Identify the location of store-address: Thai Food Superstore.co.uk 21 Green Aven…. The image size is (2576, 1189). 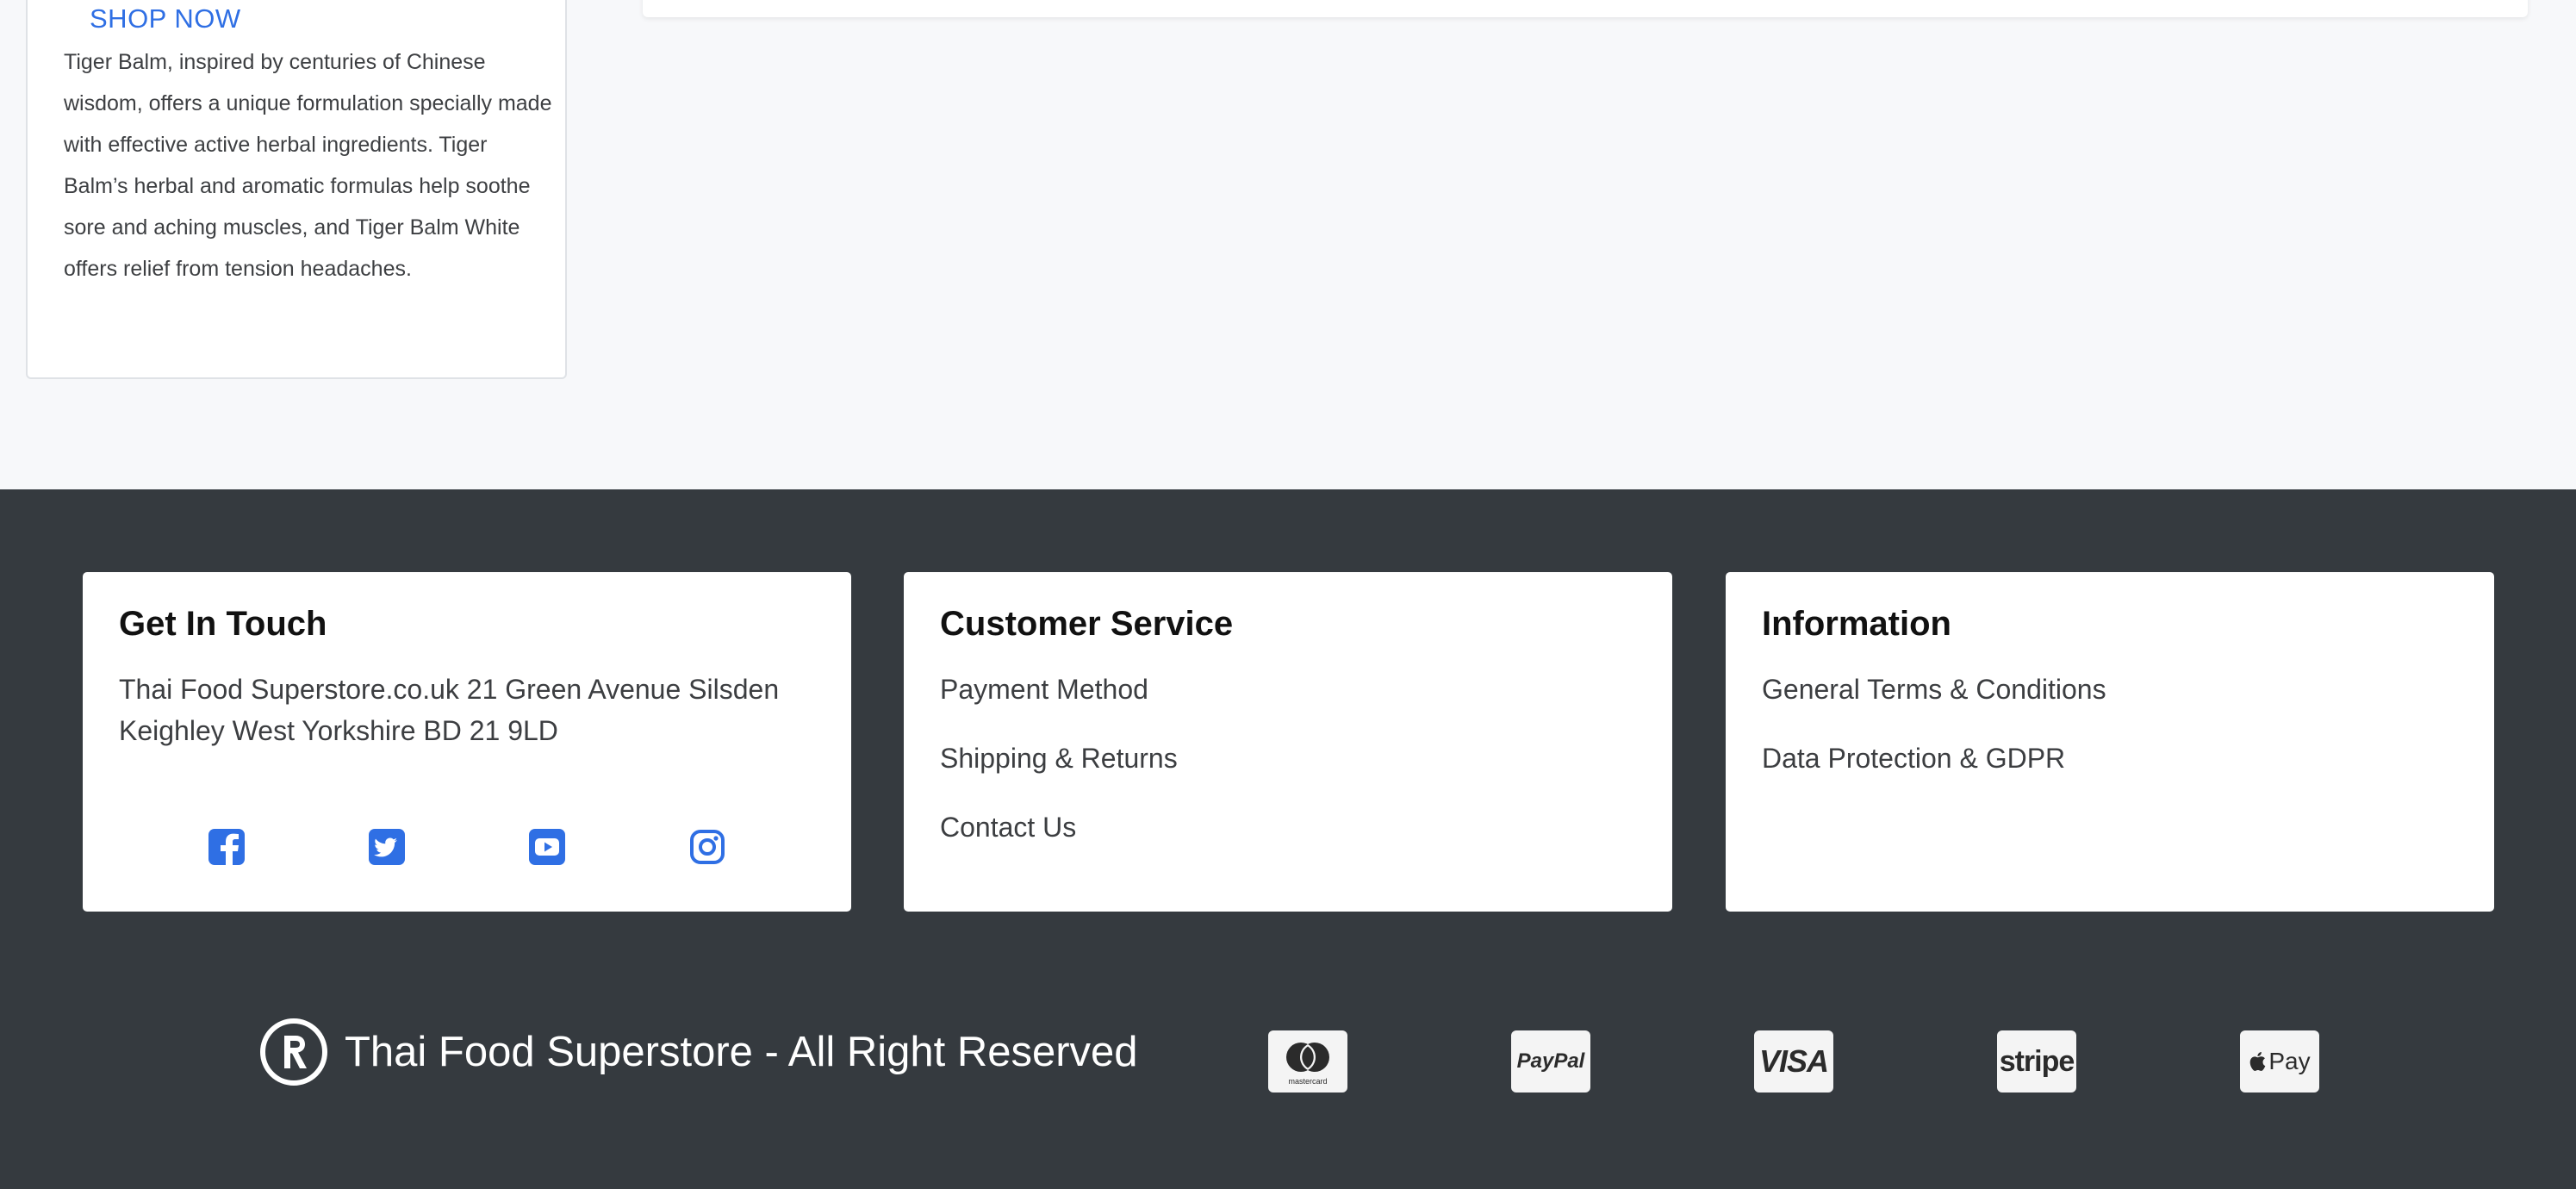
(450, 710).